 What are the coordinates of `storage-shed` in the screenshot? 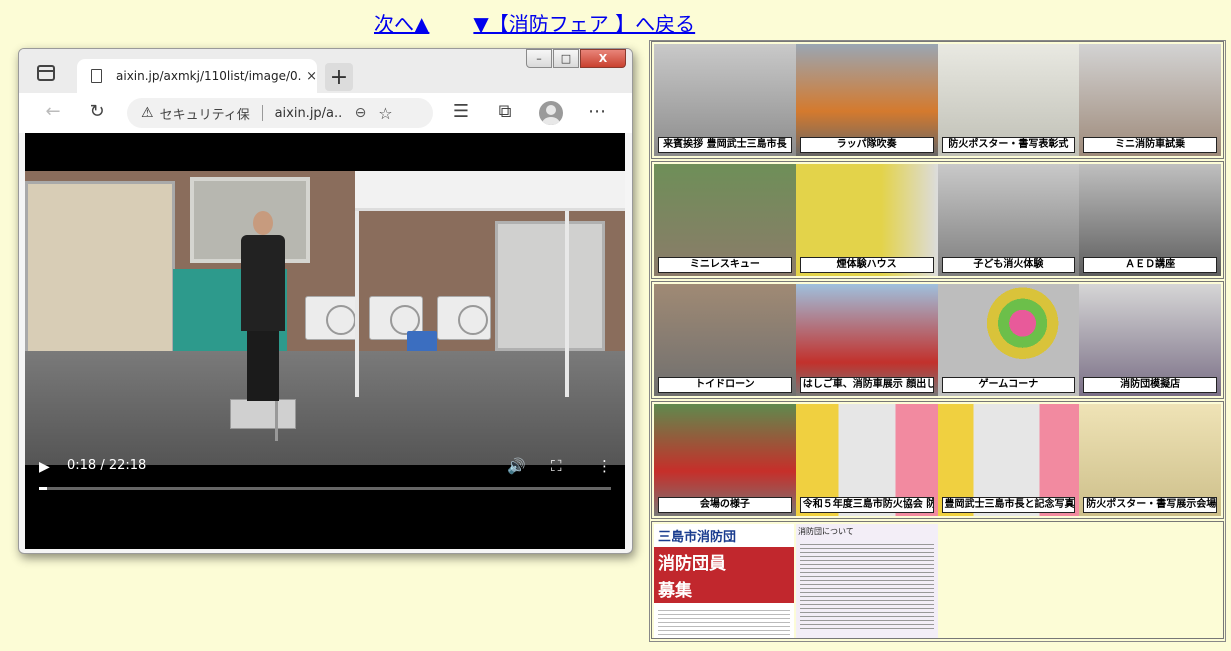 It's located at (100, 275).